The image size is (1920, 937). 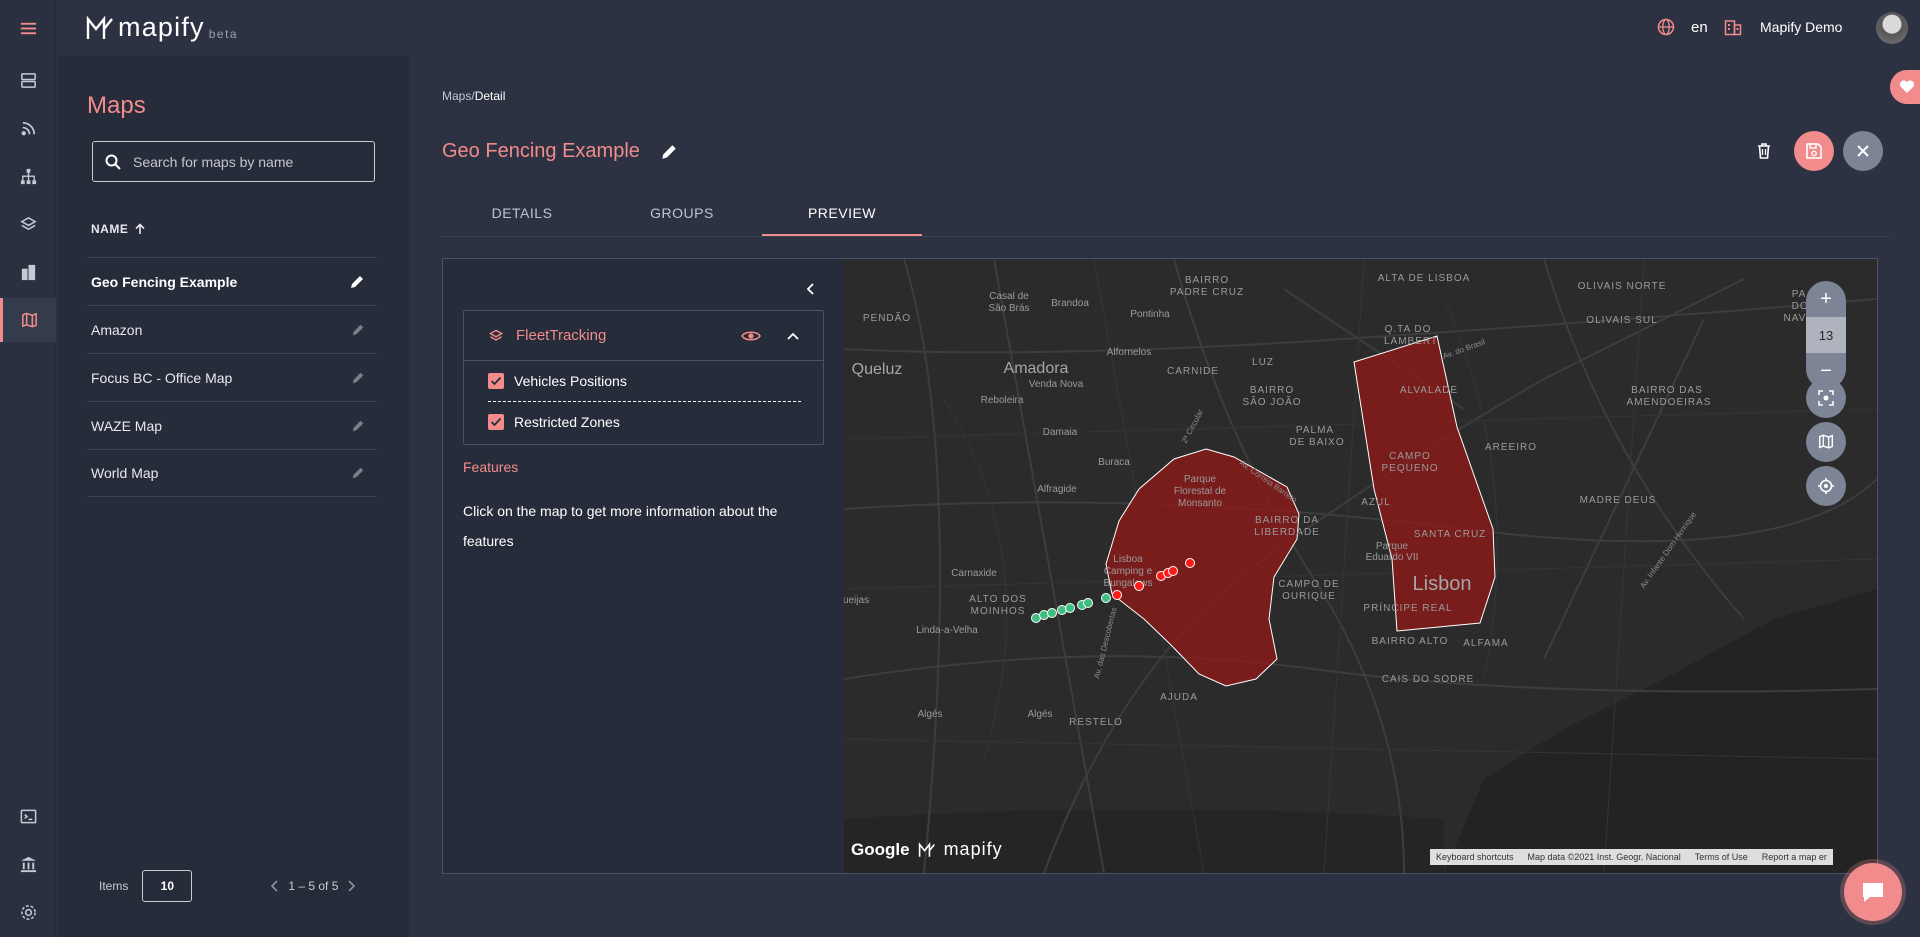 I want to click on map-name: Focus BC - Office Map, so click(x=162, y=377).